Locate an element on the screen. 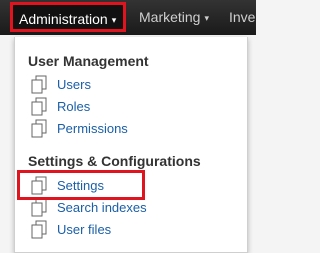  nav-marketing-label: Marketing is located at coordinates (170, 17).